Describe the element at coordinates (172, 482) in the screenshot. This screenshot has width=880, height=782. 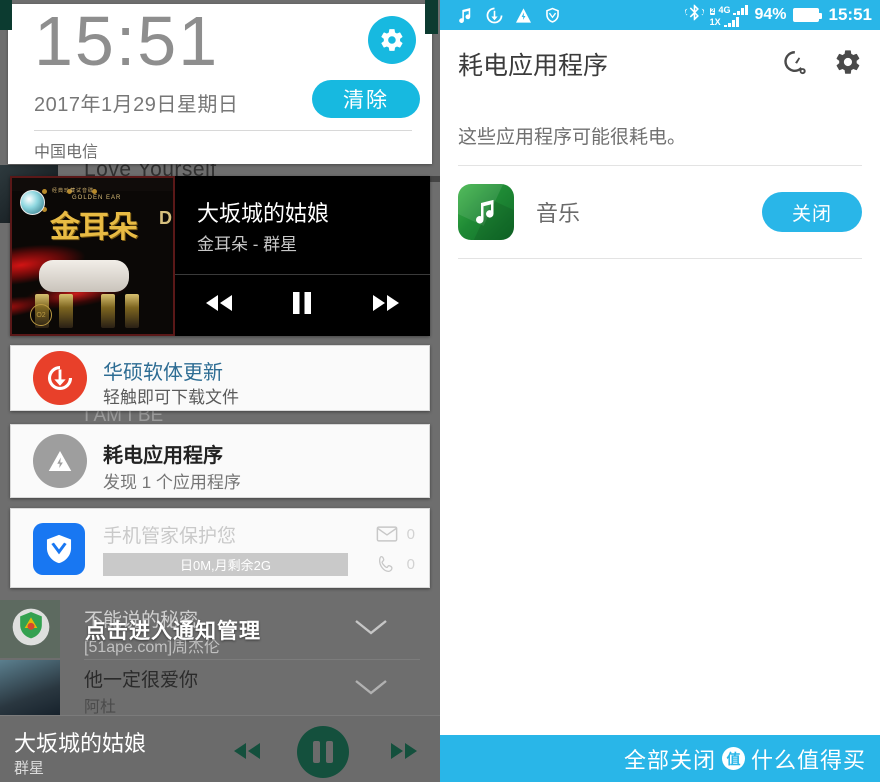
I see `notification-subtitle: 发现 1 个应用程序` at that location.